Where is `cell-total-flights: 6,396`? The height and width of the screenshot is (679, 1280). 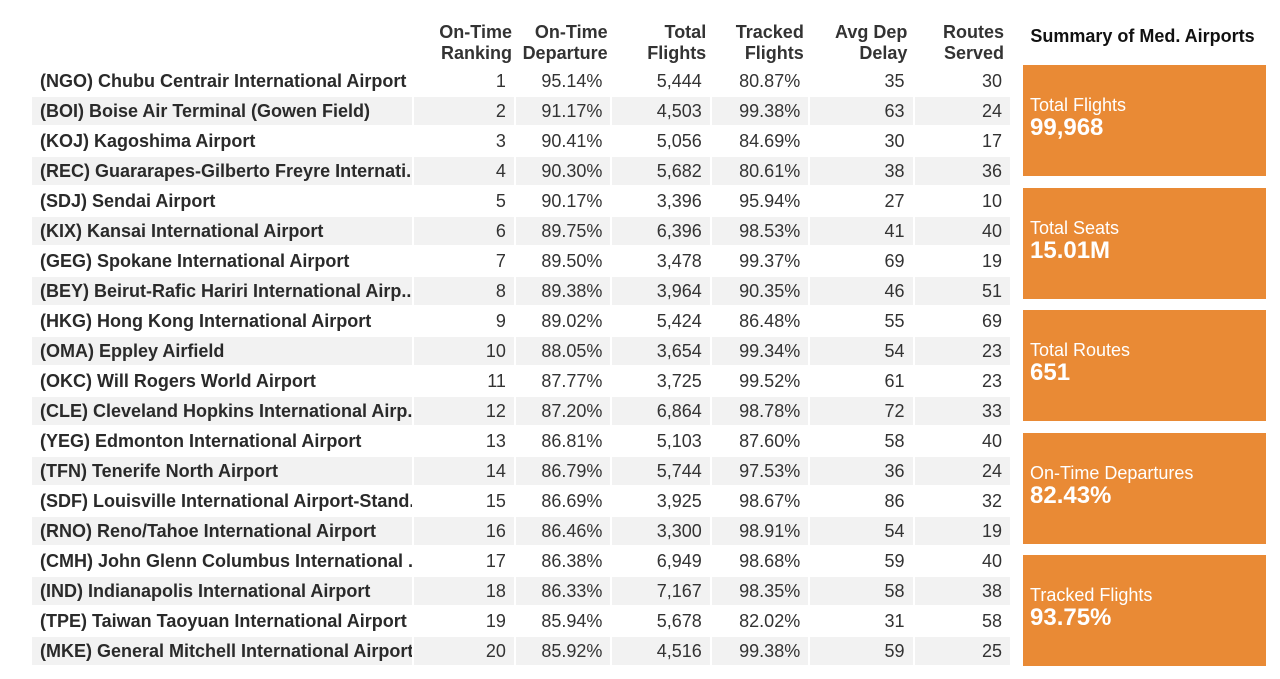
cell-total-flights: 6,396 is located at coordinates (661, 231).